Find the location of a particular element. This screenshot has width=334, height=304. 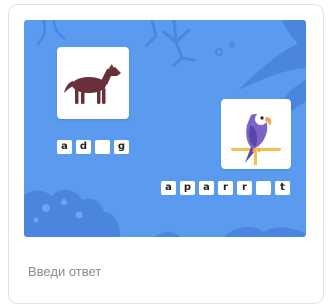

answer-input is located at coordinates (163, 271).